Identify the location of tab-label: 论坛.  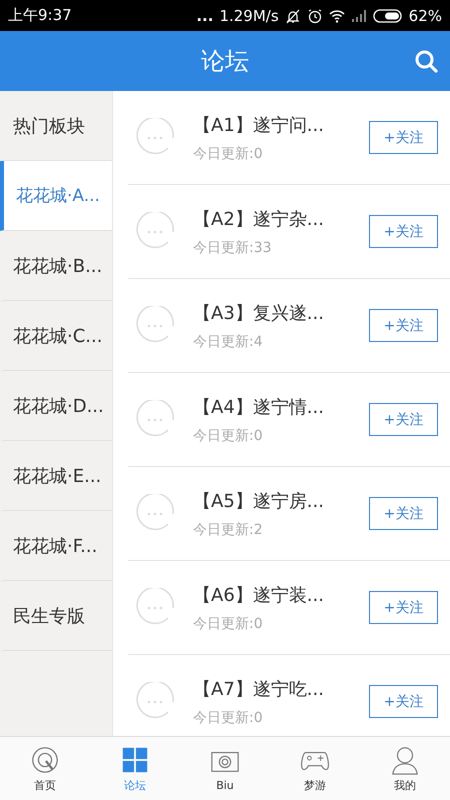
(135, 785).